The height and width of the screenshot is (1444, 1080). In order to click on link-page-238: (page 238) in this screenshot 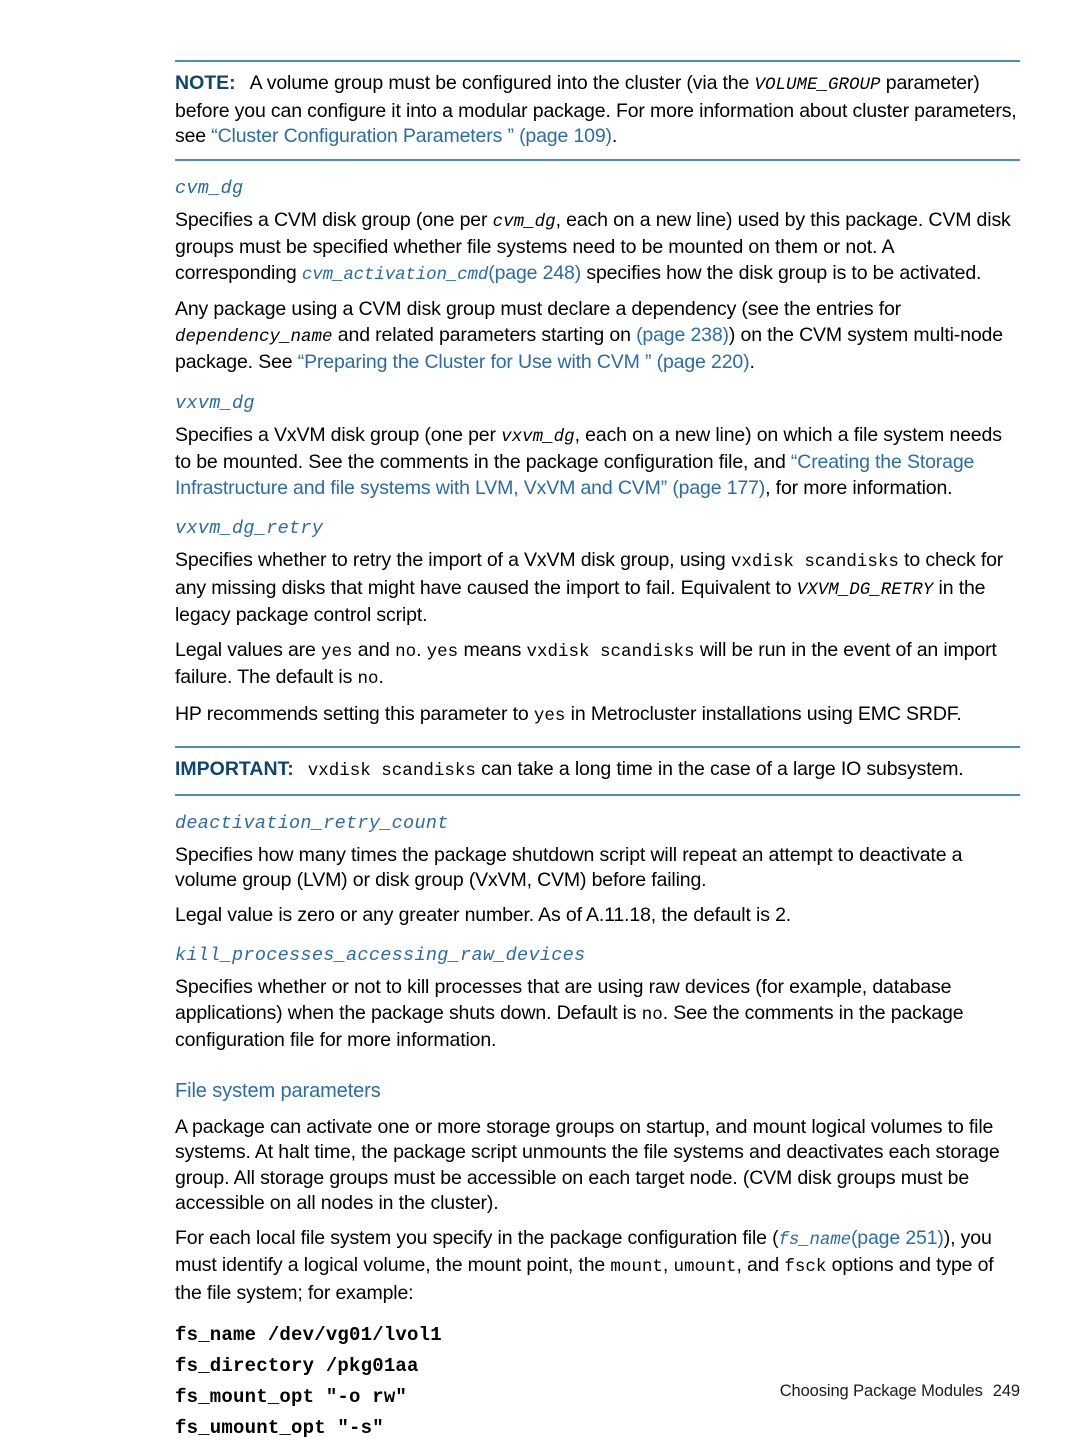, I will do `click(682, 335)`.